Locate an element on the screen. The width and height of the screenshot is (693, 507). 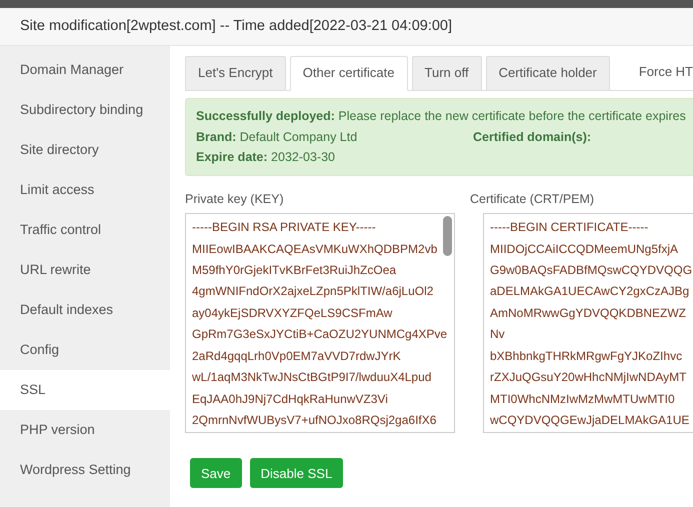
brand-text: Brand: Default Company Ltd is located at coordinates (277, 137).